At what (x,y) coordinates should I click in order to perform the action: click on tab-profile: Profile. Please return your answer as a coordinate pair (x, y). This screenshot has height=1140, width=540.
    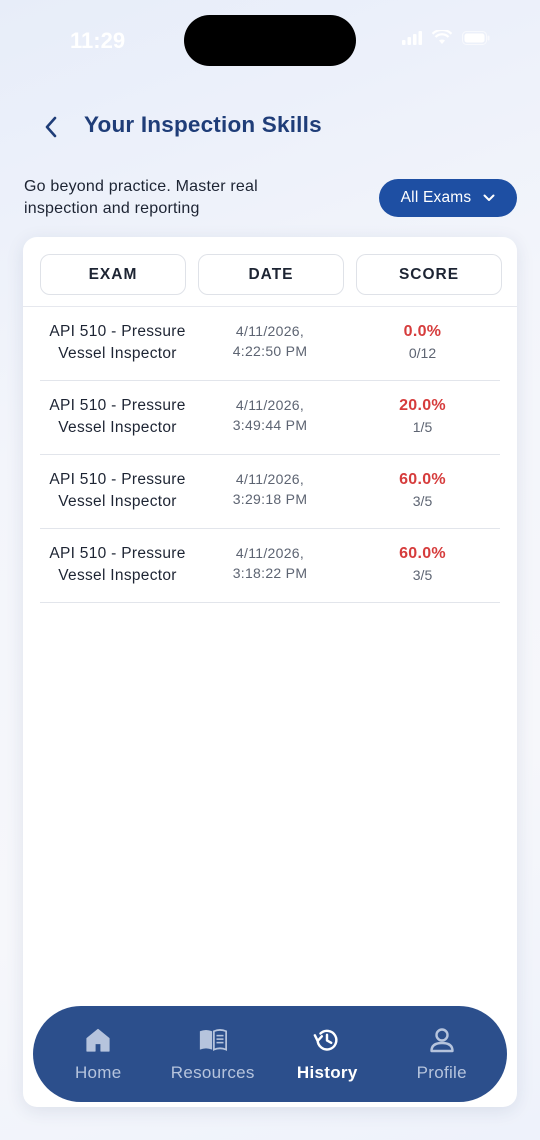
    Looking at the image, I should click on (442, 1054).